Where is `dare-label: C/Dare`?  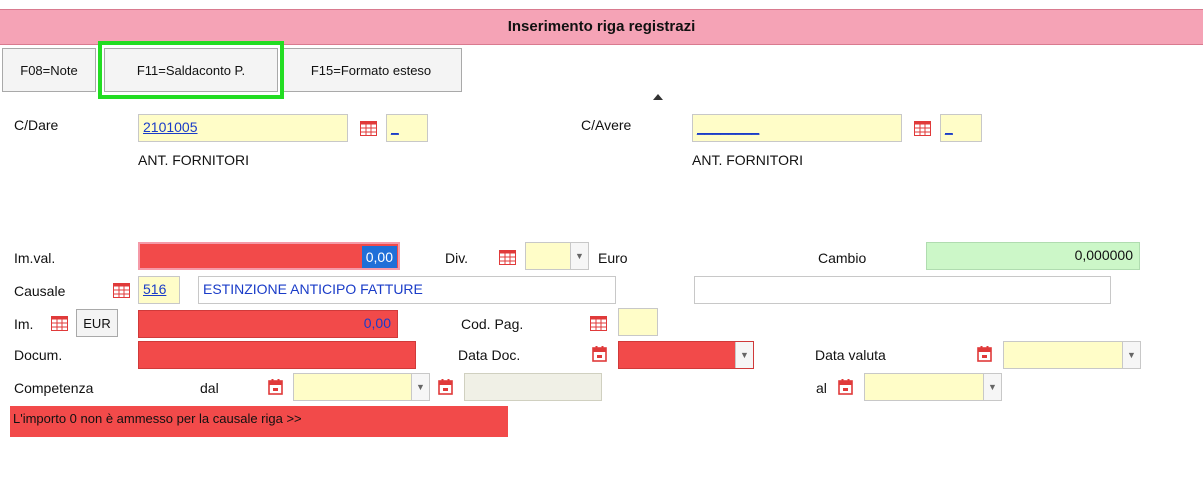
dare-label: C/Dare is located at coordinates (36, 125).